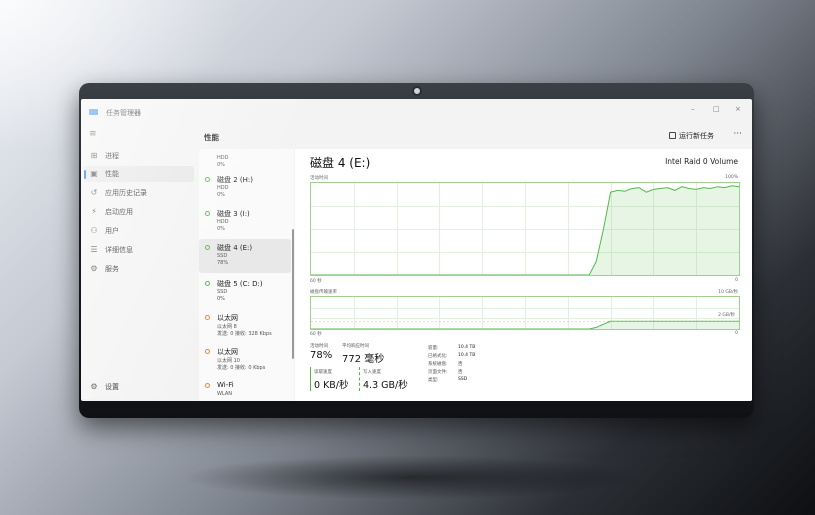  What do you see at coordinates (123, 113) in the screenshot?
I see `window-title: 任务管理器` at bounding box center [123, 113].